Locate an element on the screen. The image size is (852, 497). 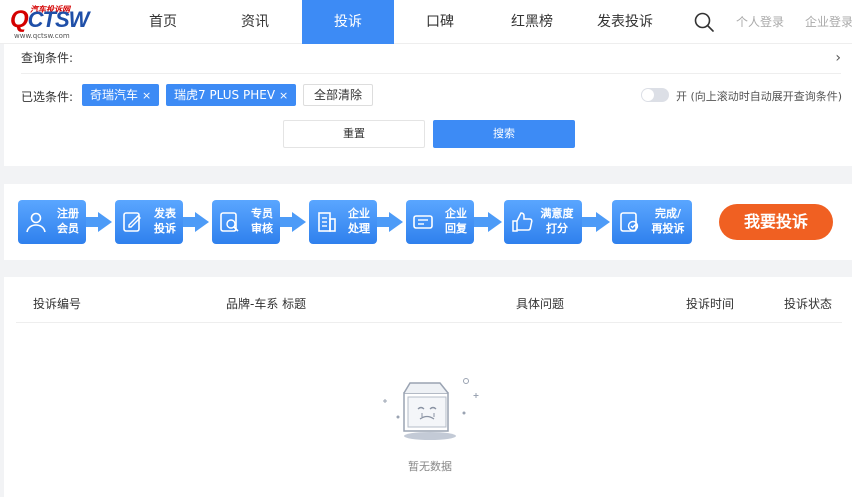
step-satisfaction: 满意度 打分 is located at coordinates (543, 222).